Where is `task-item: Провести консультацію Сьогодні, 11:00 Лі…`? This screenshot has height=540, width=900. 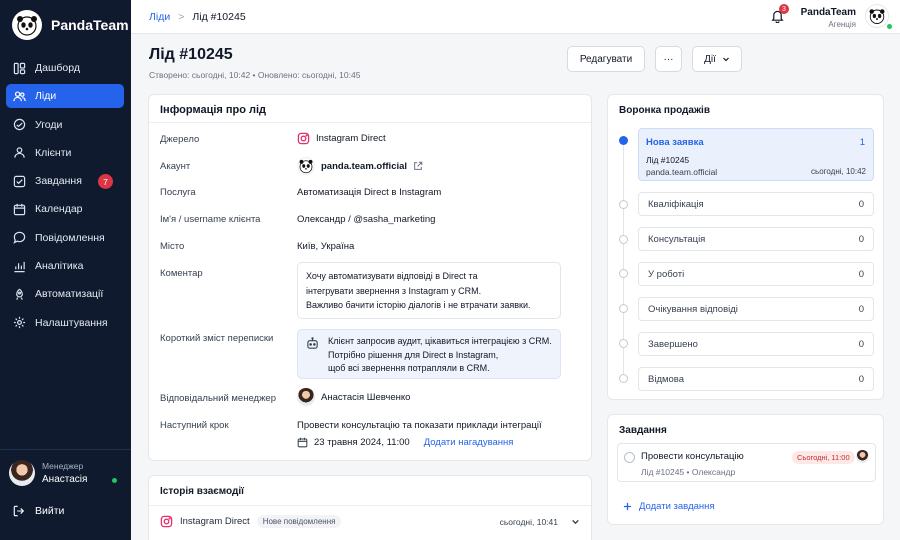
task-item: Провести консультацію Сьогодні, 11:00 Лі… is located at coordinates (746, 462).